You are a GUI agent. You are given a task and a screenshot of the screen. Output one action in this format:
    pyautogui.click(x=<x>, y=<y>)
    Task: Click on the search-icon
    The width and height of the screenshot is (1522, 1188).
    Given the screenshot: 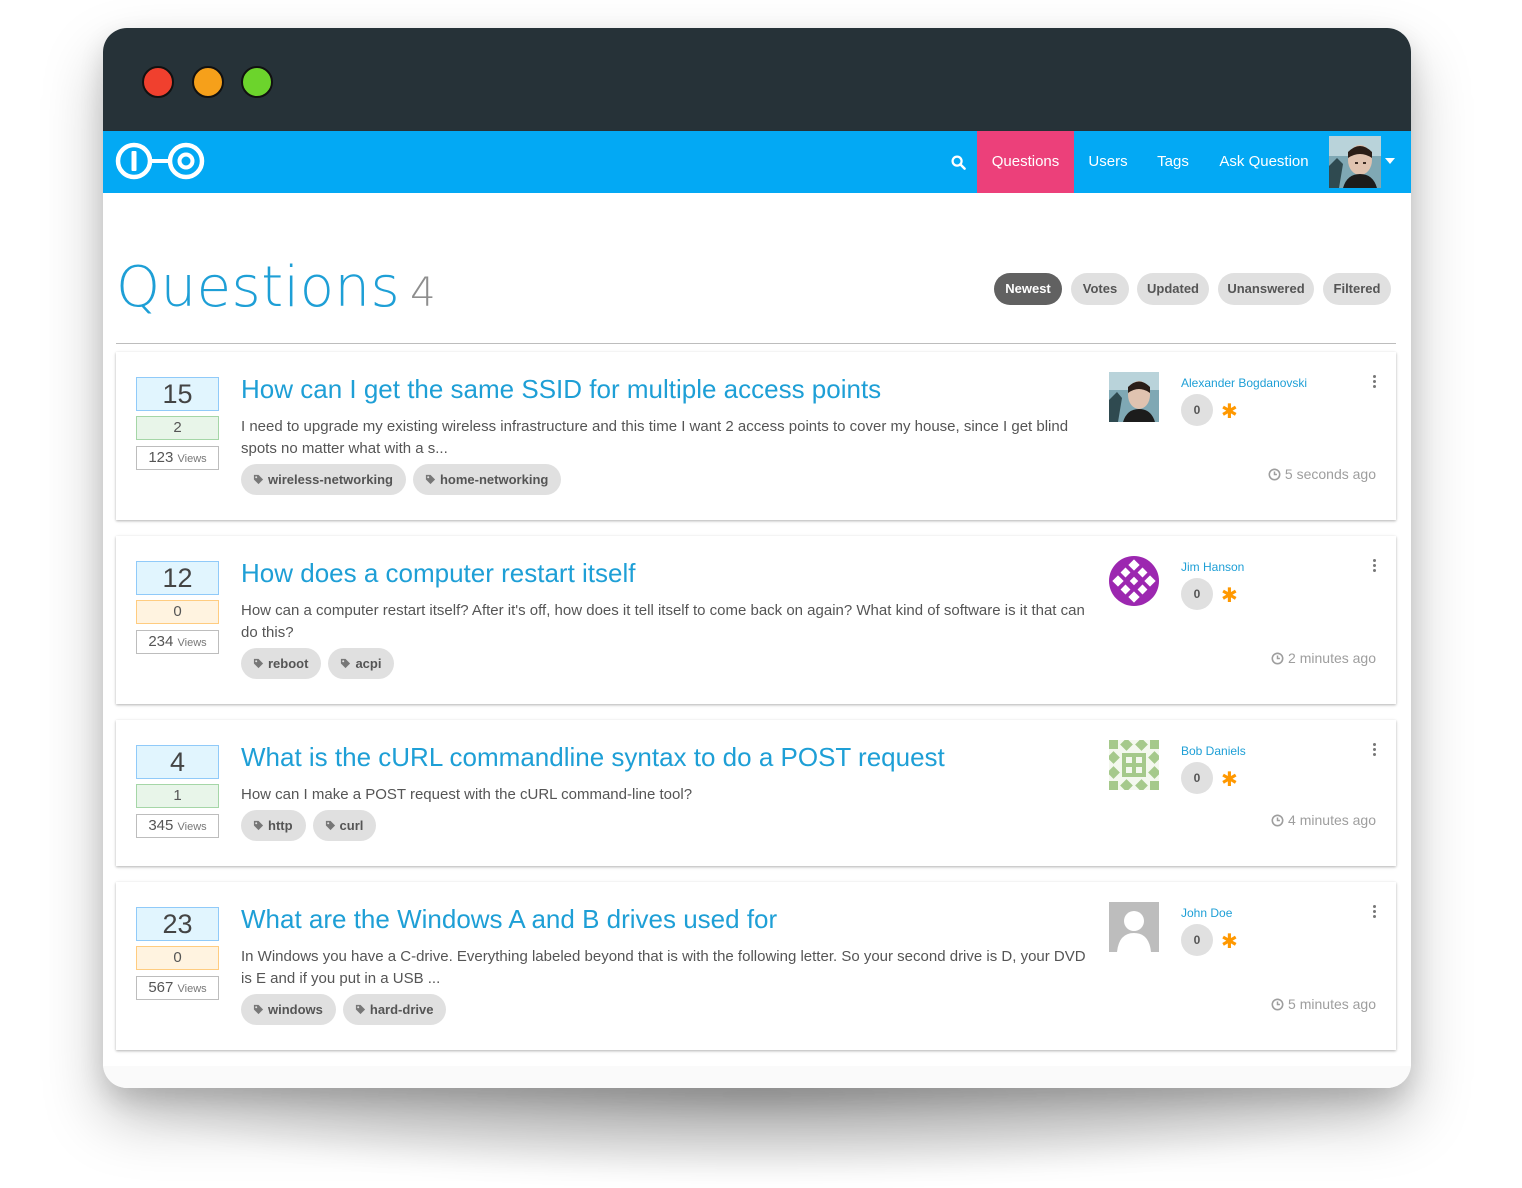 What is the action you would take?
    pyautogui.click(x=958, y=162)
    